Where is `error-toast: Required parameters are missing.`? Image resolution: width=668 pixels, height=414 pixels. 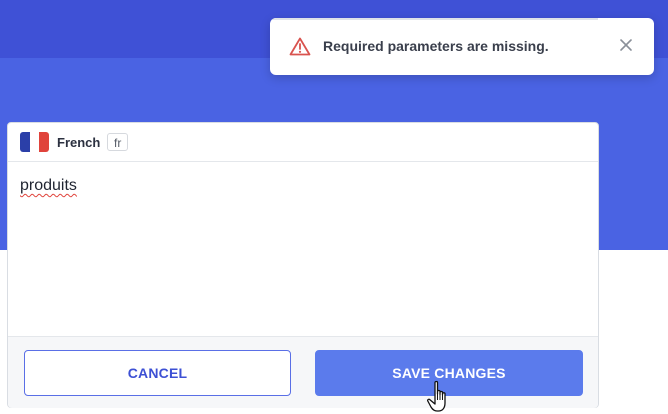 error-toast: Required parameters are missing. is located at coordinates (462, 46).